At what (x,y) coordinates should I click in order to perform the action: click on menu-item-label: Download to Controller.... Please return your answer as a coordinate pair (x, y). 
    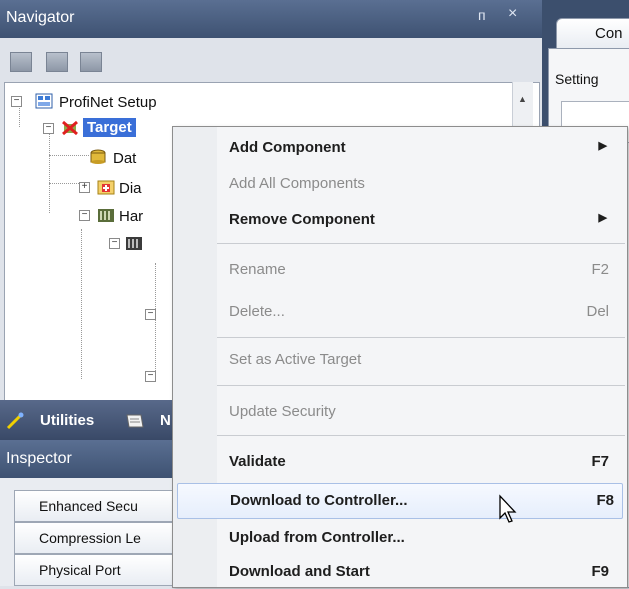
    Looking at the image, I should click on (319, 500).